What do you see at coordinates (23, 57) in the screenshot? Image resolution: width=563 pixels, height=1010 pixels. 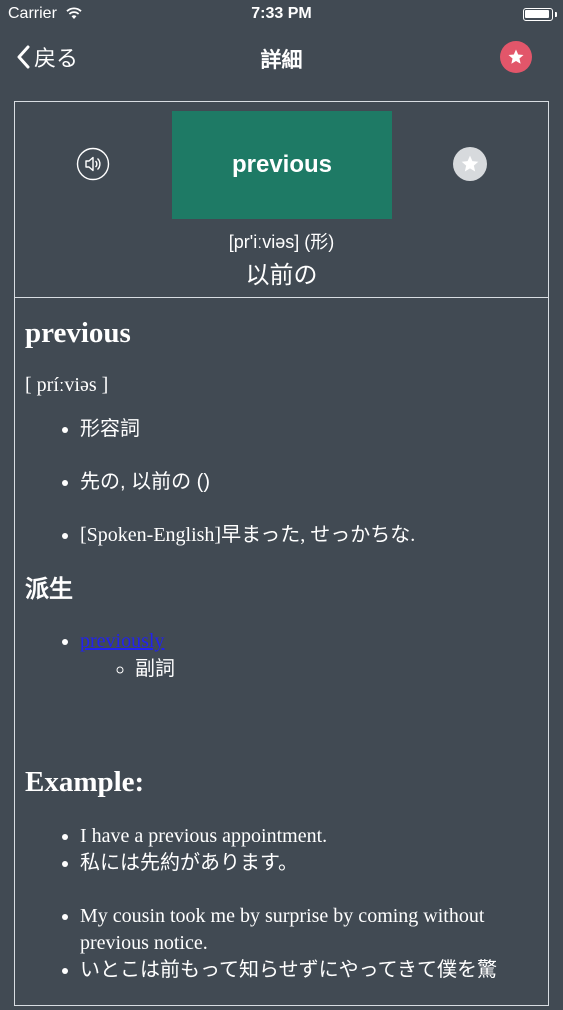 I see `chevron-left-icon` at bounding box center [23, 57].